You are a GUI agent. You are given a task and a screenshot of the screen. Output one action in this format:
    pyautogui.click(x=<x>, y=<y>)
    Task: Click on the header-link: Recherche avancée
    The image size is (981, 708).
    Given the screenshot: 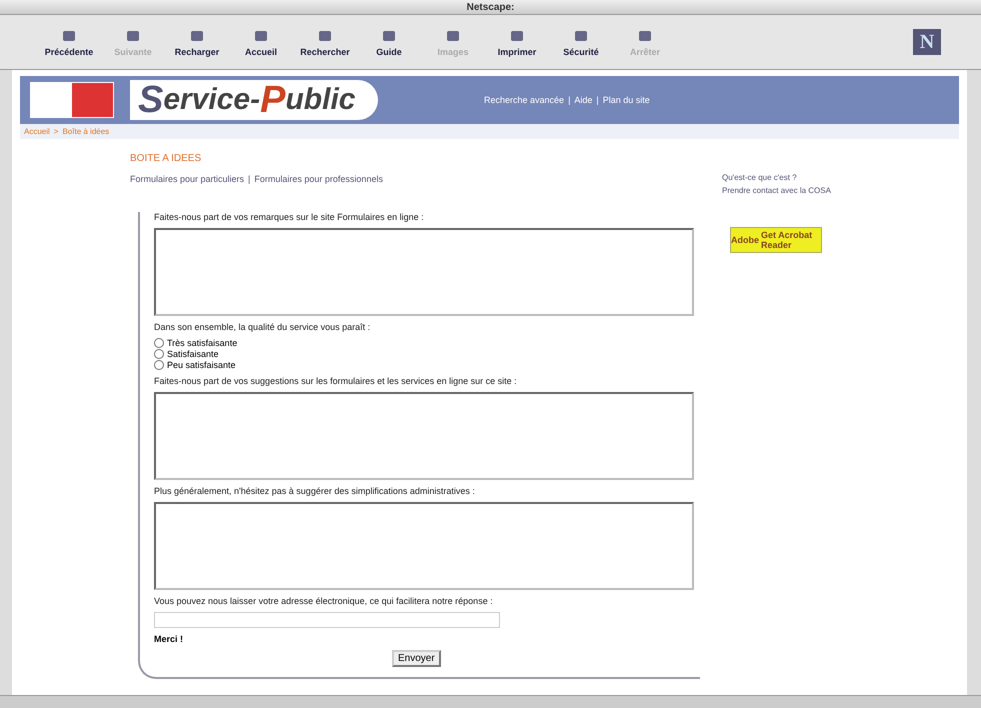 What is the action you would take?
    pyautogui.click(x=524, y=100)
    